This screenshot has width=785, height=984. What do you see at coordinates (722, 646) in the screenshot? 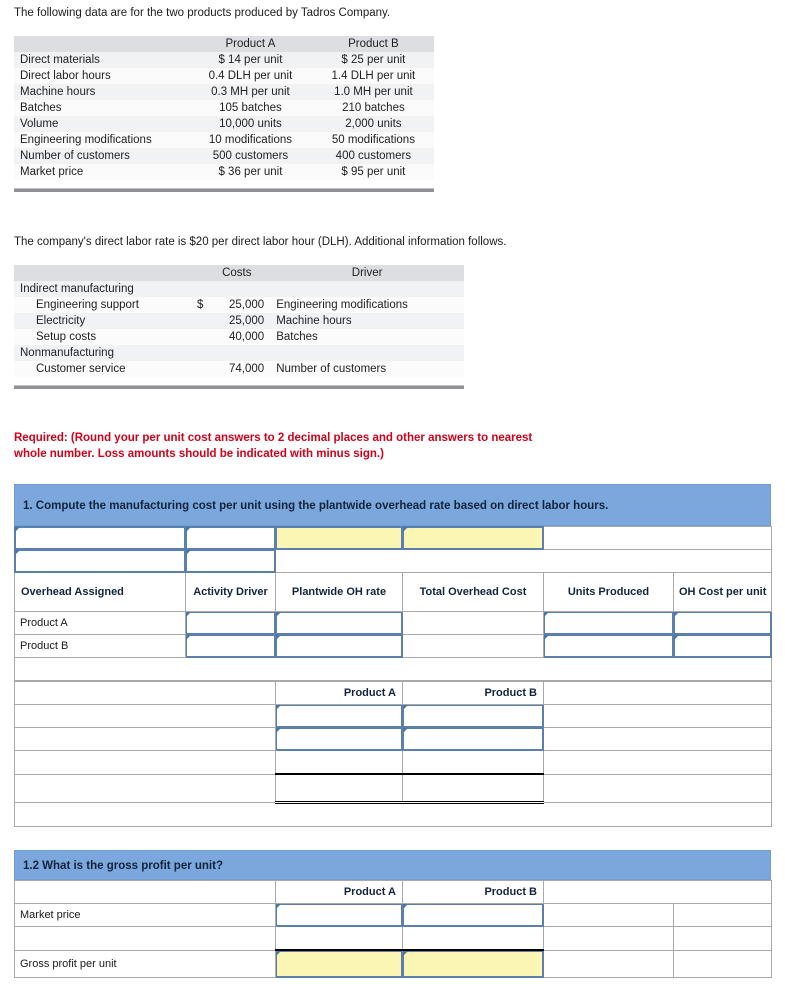
I see `input-b-oh-cost-per-unit` at bounding box center [722, 646].